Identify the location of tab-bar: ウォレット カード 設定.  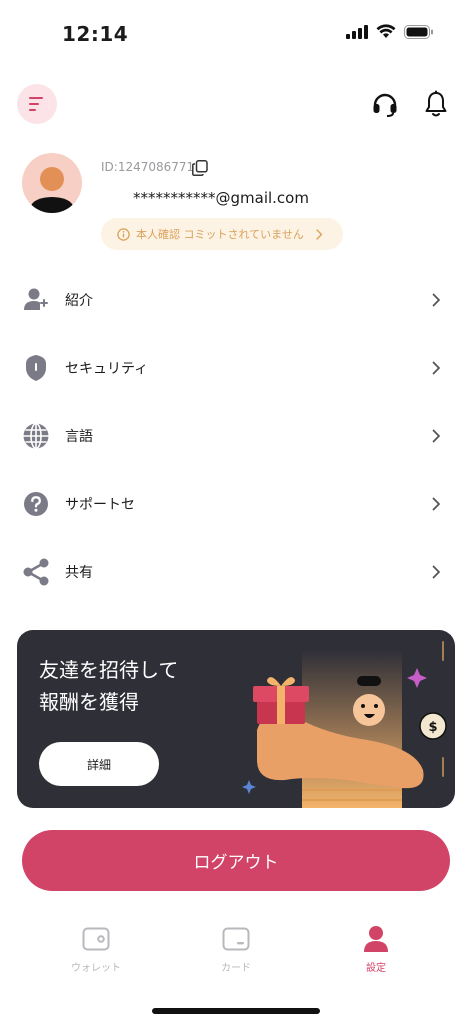
(236, 950).